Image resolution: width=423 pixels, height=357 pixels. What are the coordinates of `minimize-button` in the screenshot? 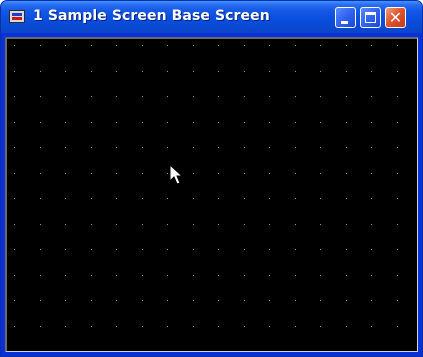 It's located at (345, 17).